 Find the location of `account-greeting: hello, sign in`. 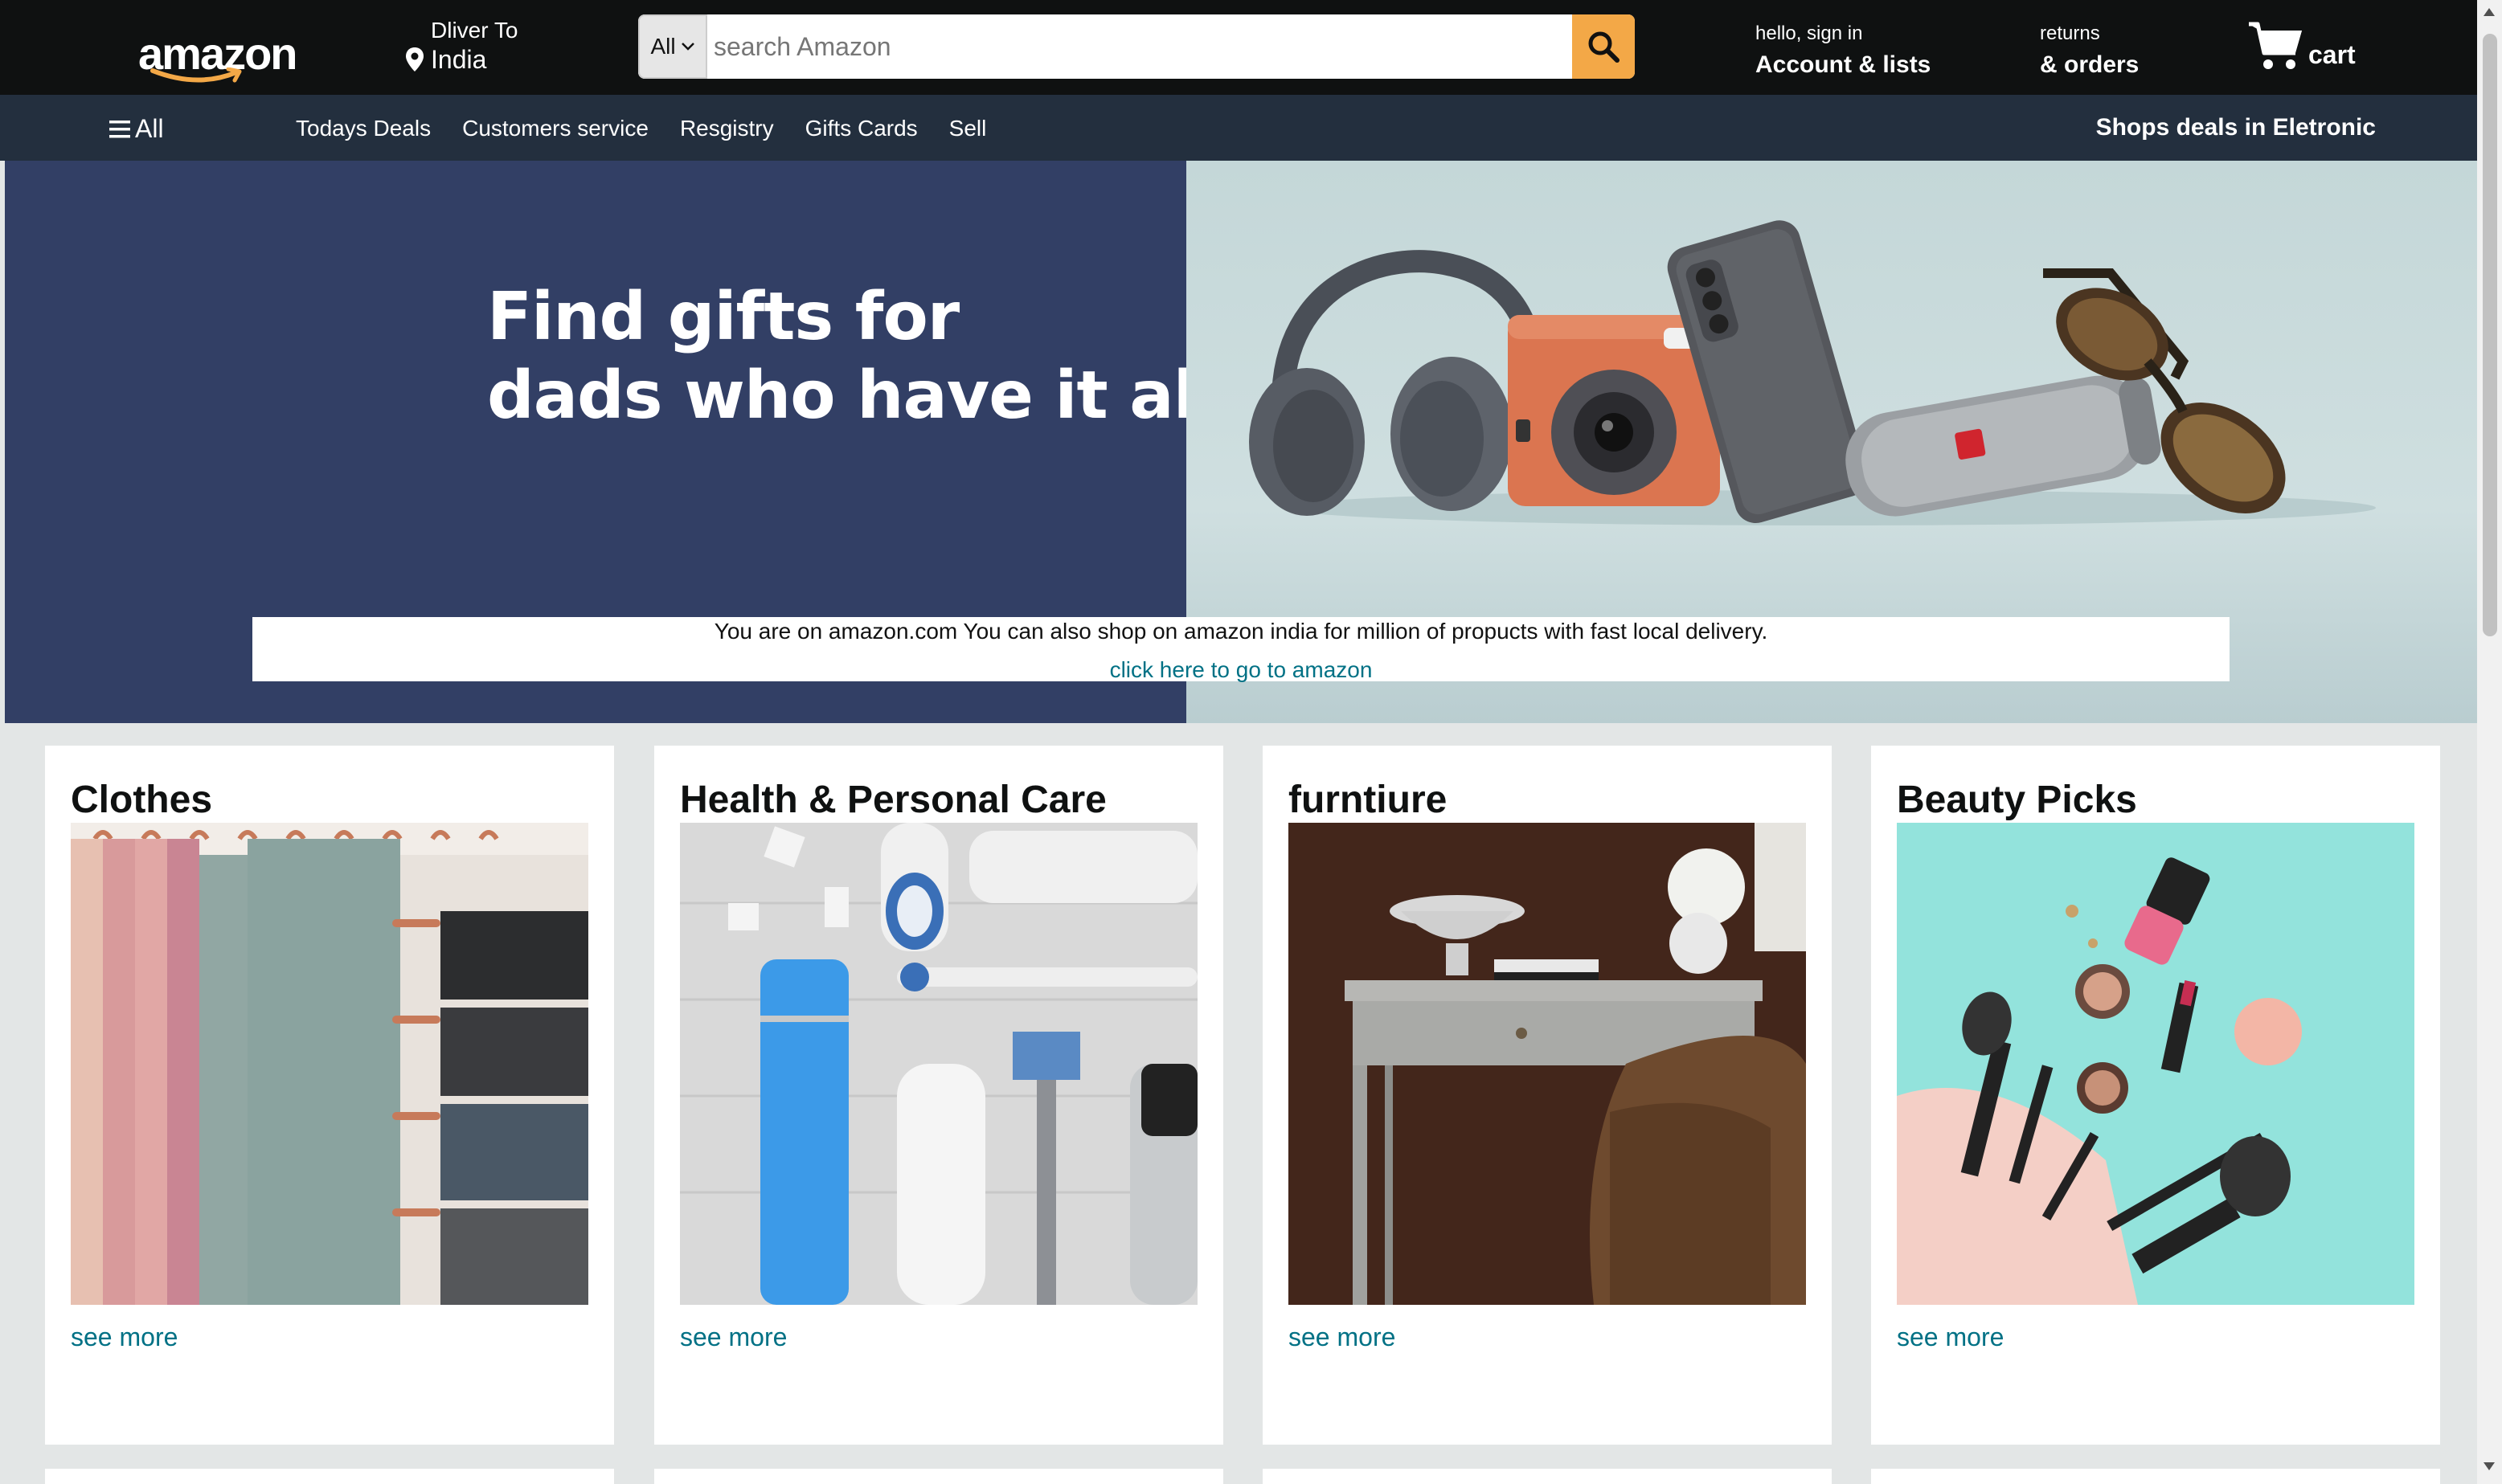

account-greeting: hello, sign in is located at coordinates (1809, 33).